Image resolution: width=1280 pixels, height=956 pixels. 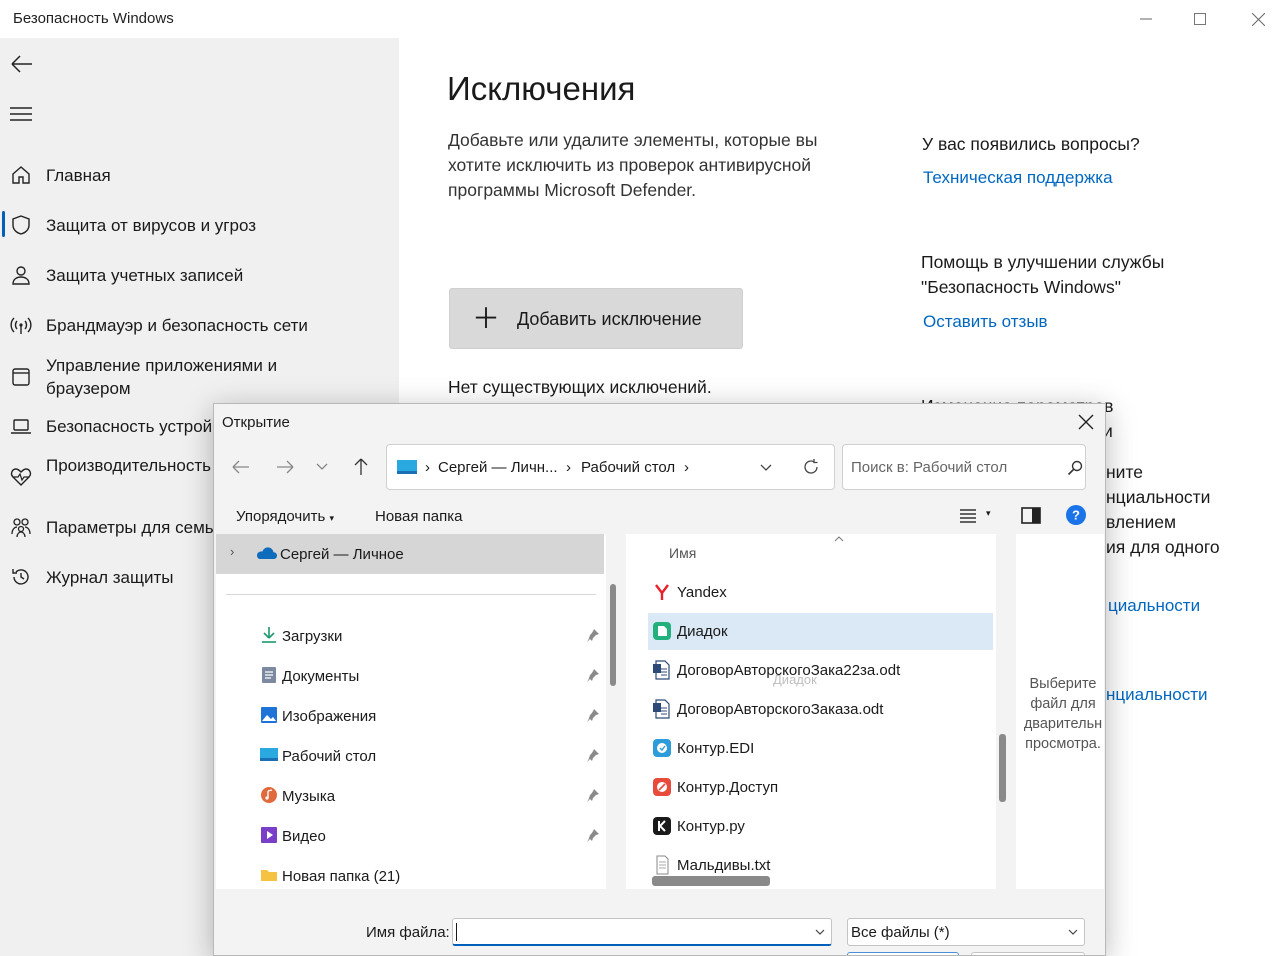 I want to click on search-placeholder: Поиск в: Рабочий стол, so click(x=929, y=467).